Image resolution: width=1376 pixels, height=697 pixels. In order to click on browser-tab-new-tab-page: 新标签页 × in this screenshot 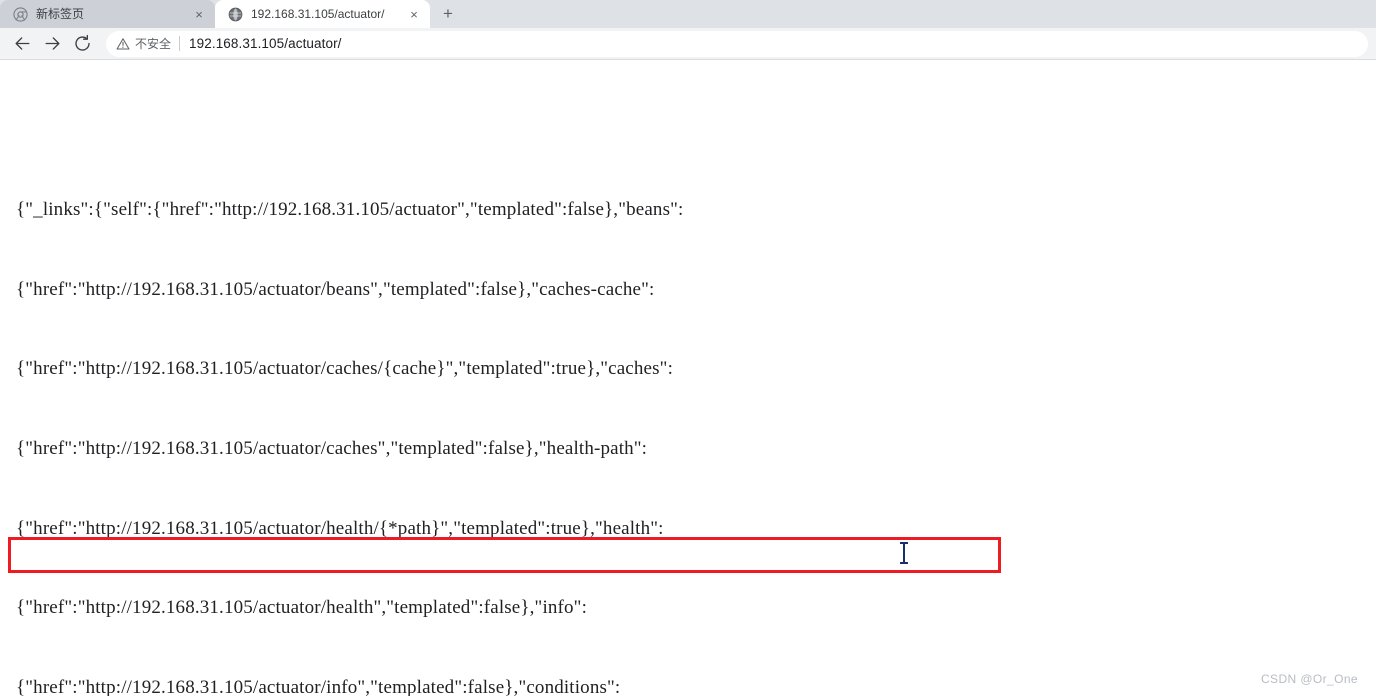, I will do `click(107, 14)`.